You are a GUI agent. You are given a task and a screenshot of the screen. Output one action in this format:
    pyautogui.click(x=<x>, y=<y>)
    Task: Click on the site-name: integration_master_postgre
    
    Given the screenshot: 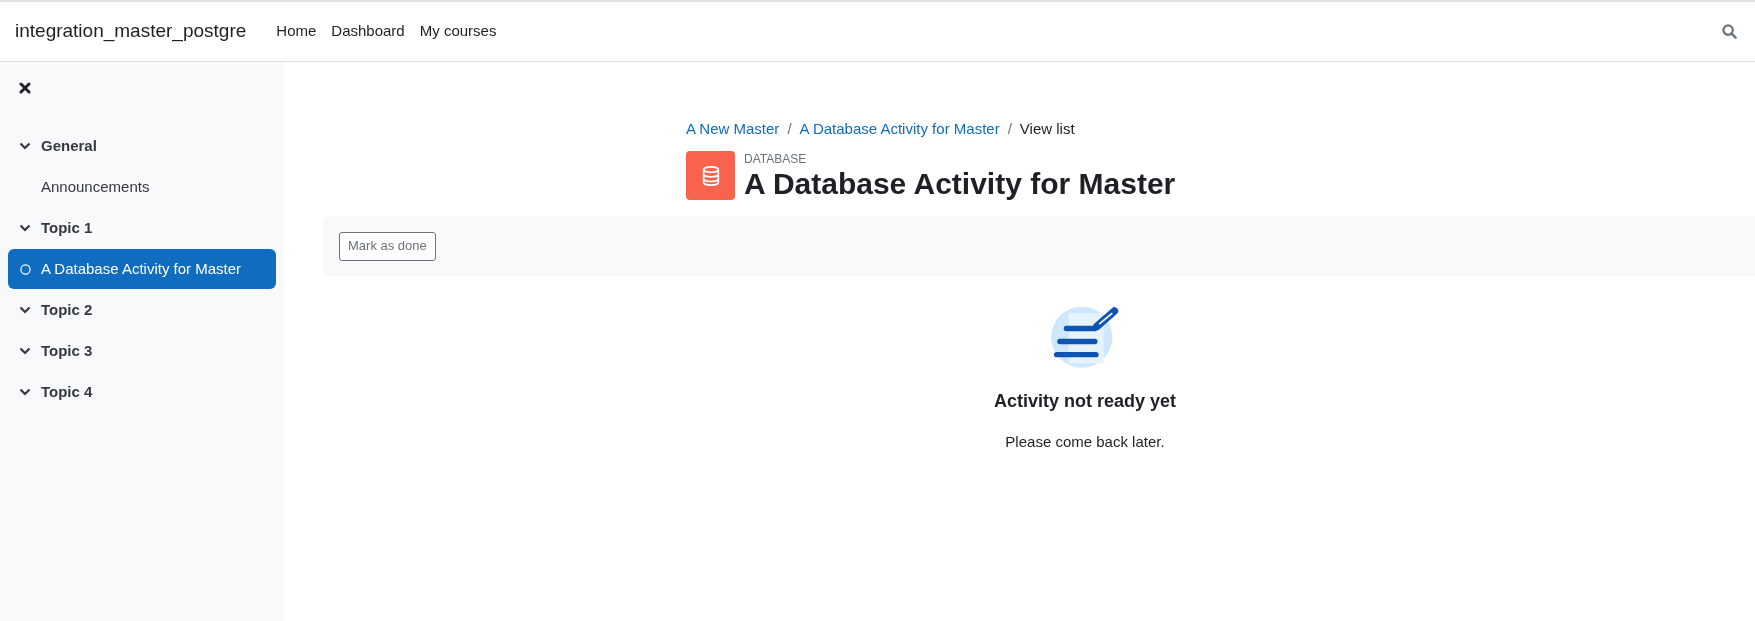 What is the action you would take?
    pyautogui.click(x=131, y=31)
    